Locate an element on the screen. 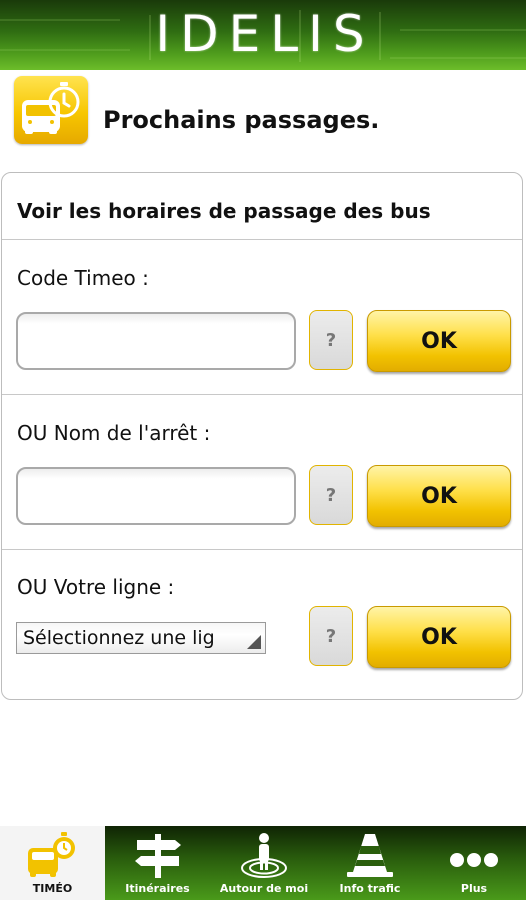  card-header: Voir les horaires de passage des bus is located at coordinates (262, 206).